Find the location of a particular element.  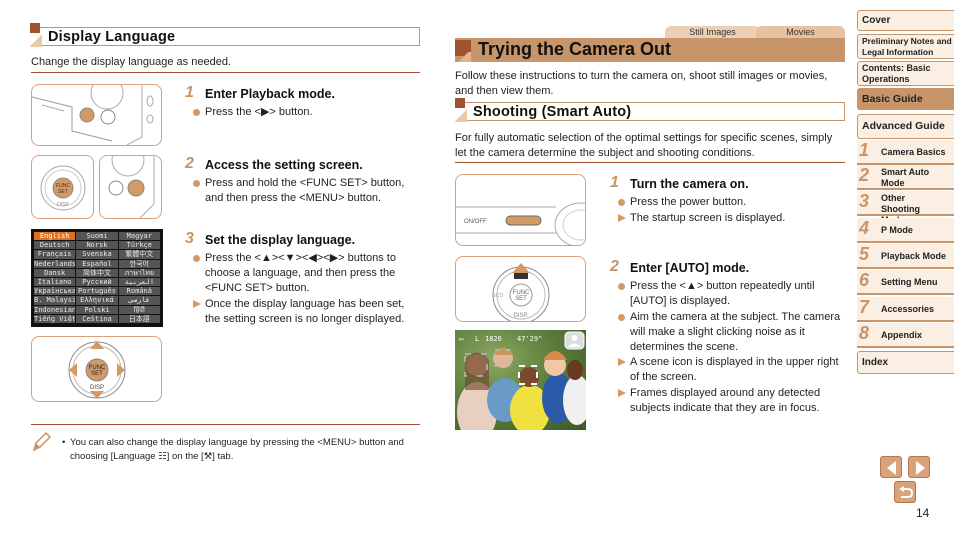

nav-basic-guide: Basic Guide is located at coordinates (905, 99).